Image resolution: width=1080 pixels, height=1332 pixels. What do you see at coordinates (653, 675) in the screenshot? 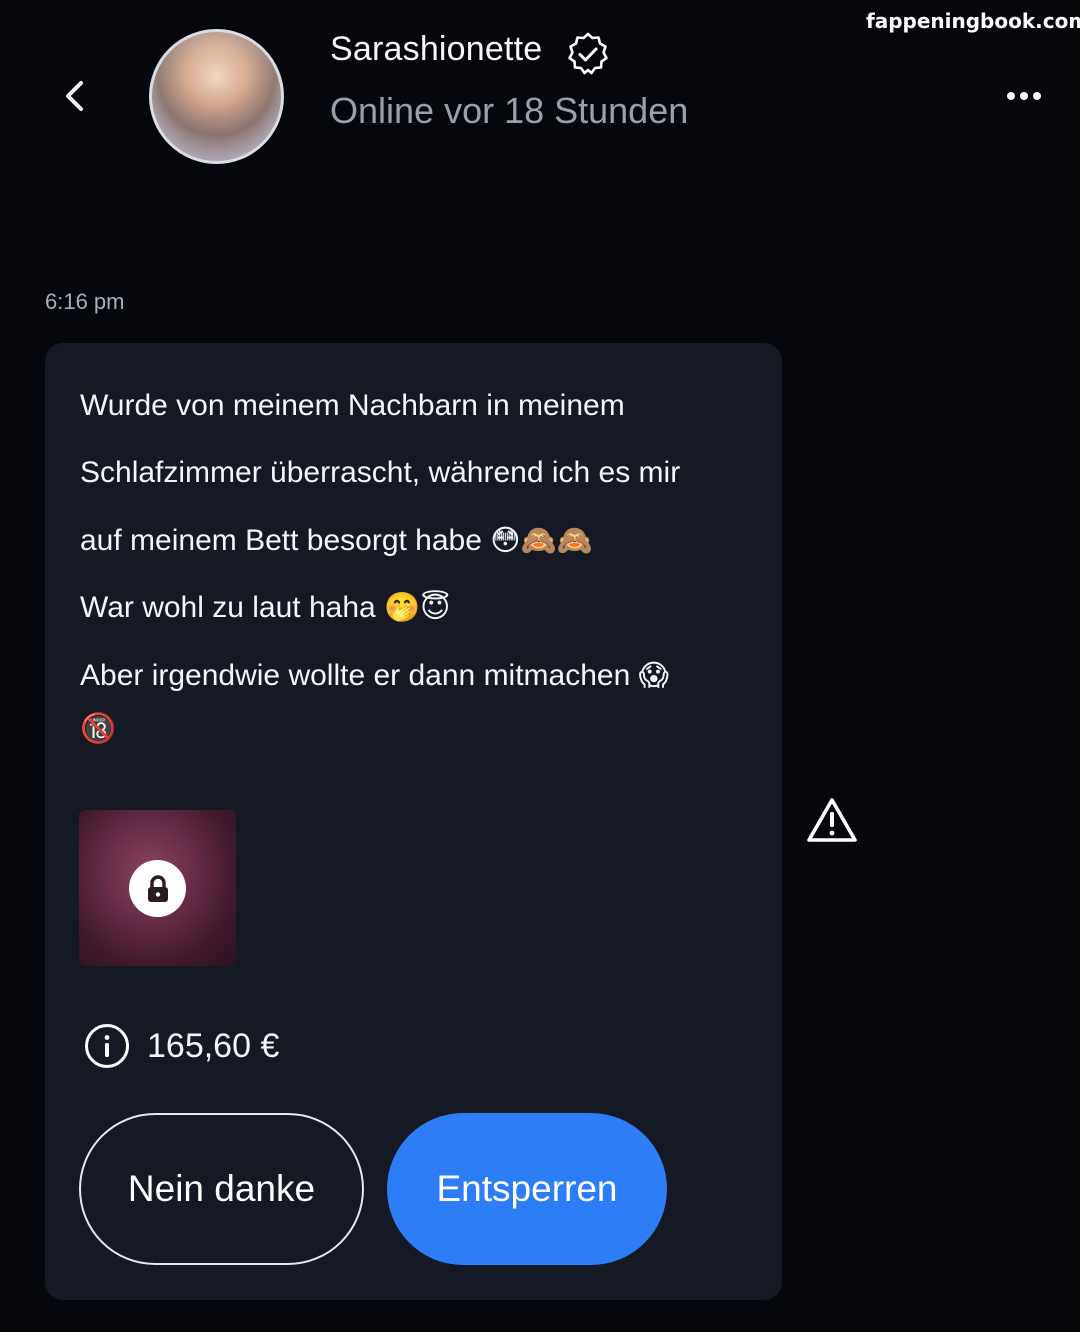
I see `emoji-group: 😱` at bounding box center [653, 675].